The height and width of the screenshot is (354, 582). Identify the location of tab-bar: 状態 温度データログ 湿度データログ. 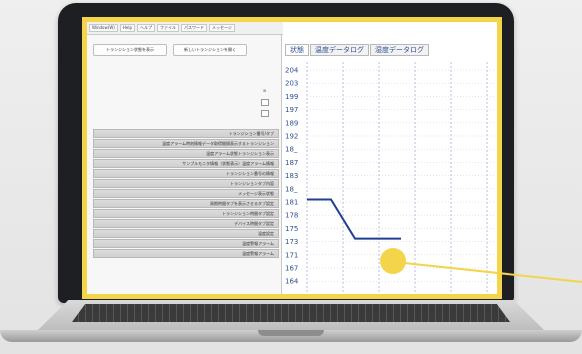
(357, 50).